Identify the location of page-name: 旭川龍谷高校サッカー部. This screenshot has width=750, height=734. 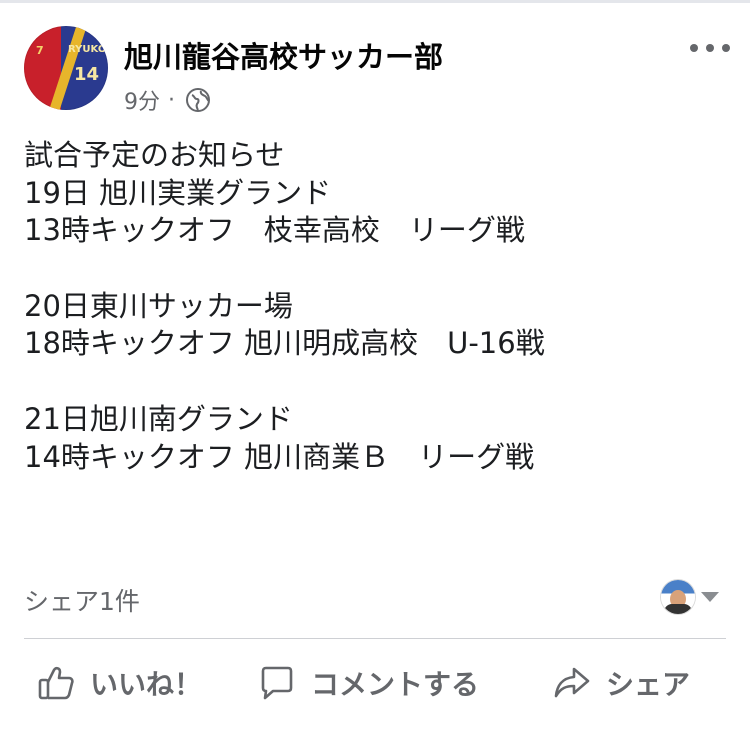
(283, 55).